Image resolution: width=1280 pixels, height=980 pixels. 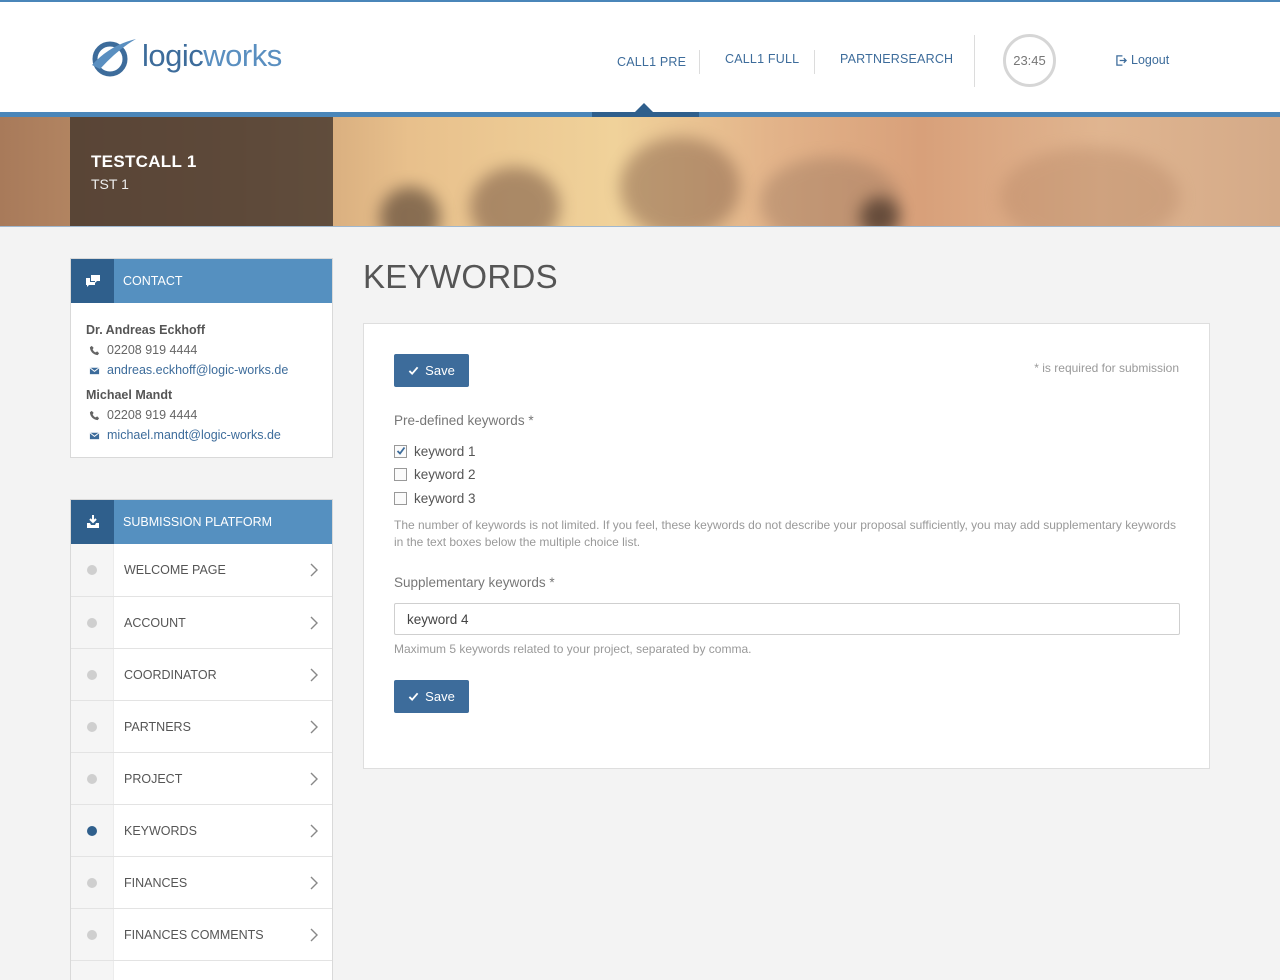 I want to click on contact-panel-header: CONTACT, so click(x=201, y=281).